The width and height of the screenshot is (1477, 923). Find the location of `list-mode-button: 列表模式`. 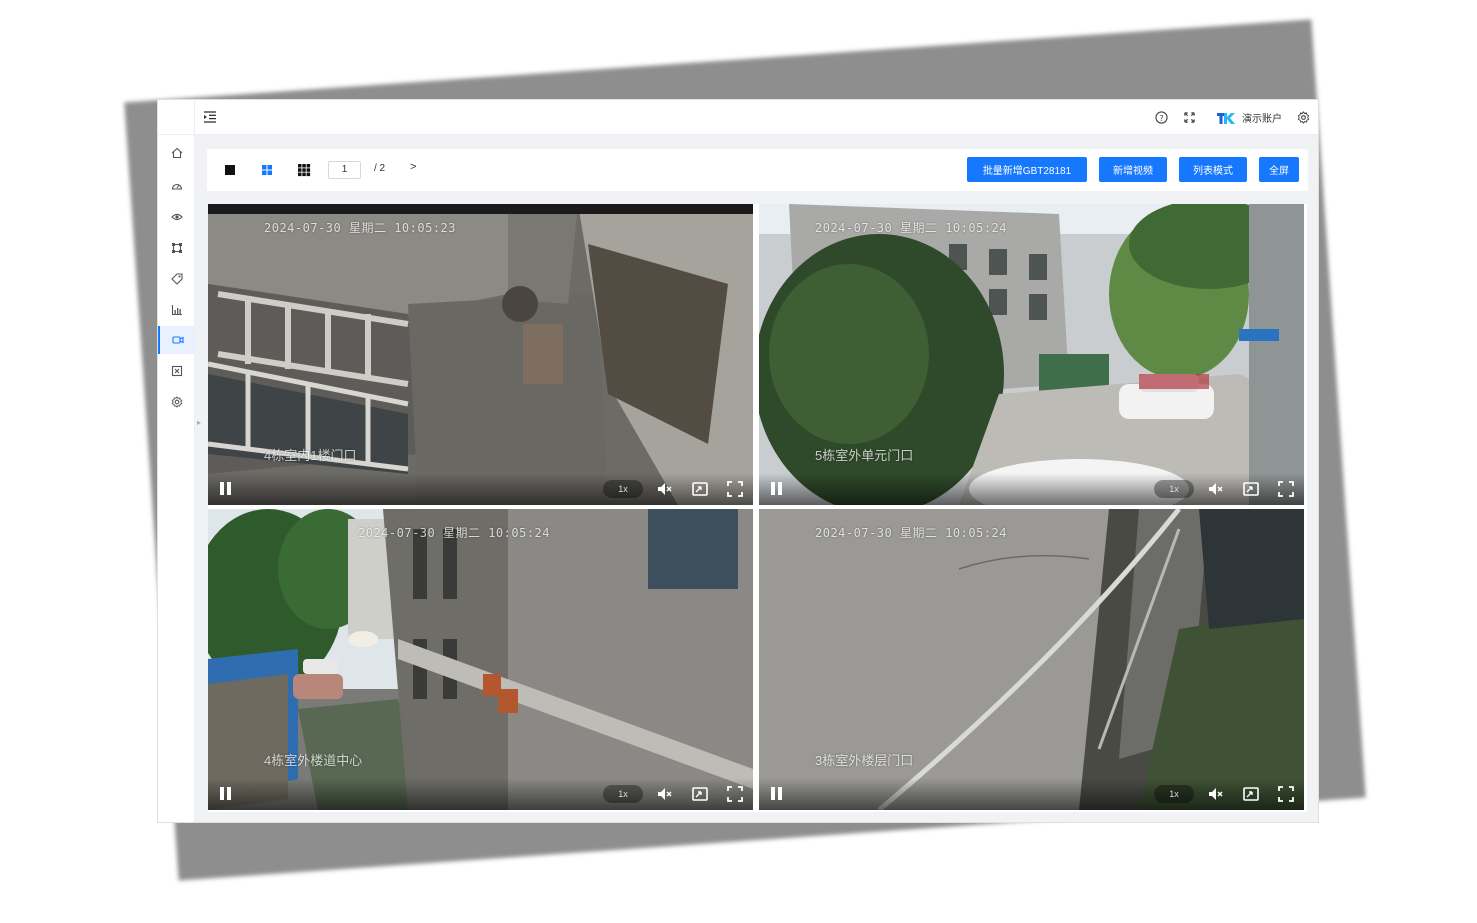

list-mode-button: 列表模式 is located at coordinates (1213, 169).